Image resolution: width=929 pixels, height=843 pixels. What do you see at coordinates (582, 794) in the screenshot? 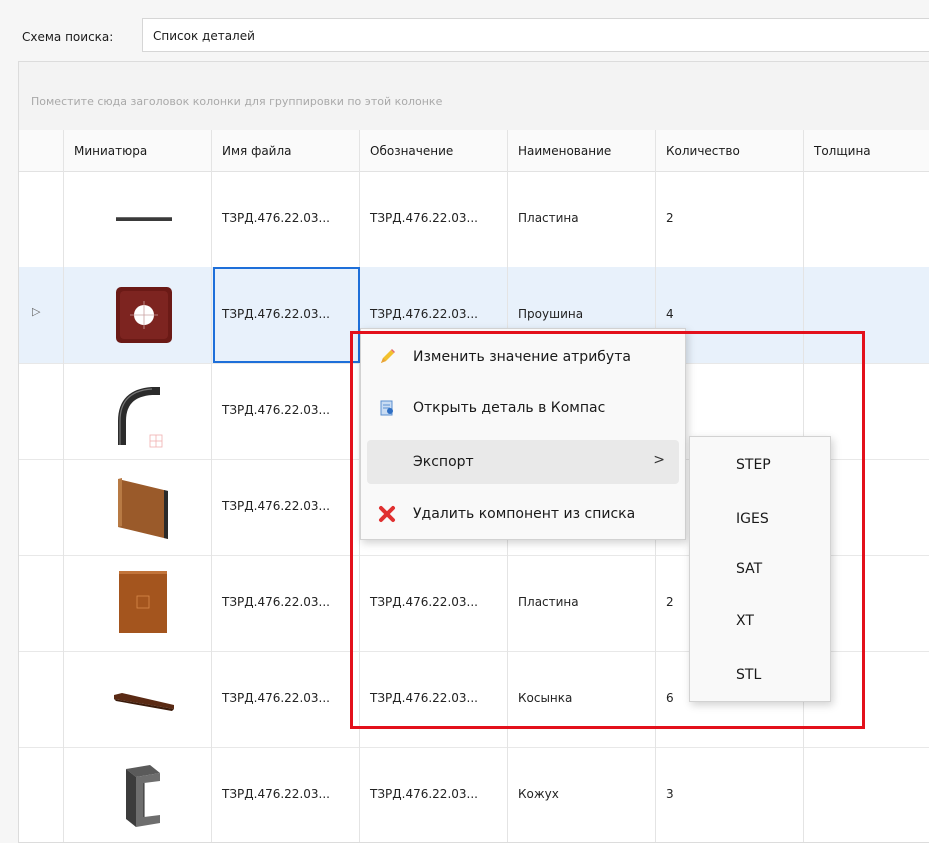
I see `name-cell: Кожух` at bounding box center [582, 794].